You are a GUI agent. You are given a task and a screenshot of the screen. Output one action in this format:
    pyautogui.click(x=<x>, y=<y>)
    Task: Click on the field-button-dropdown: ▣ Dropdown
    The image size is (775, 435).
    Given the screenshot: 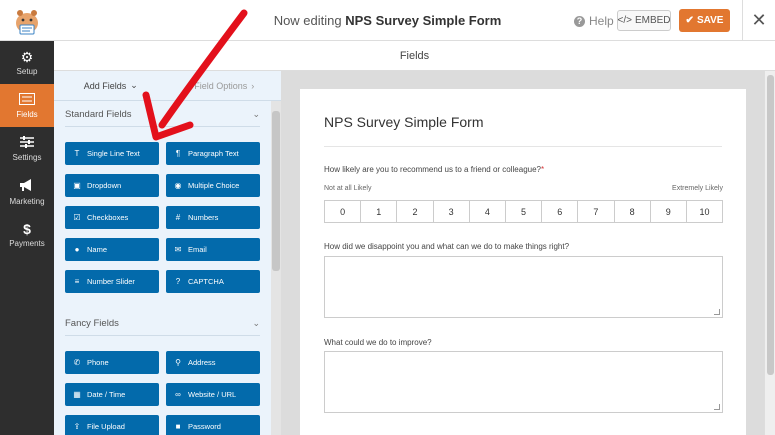 What is the action you would take?
    pyautogui.click(x=112, y=185)
    